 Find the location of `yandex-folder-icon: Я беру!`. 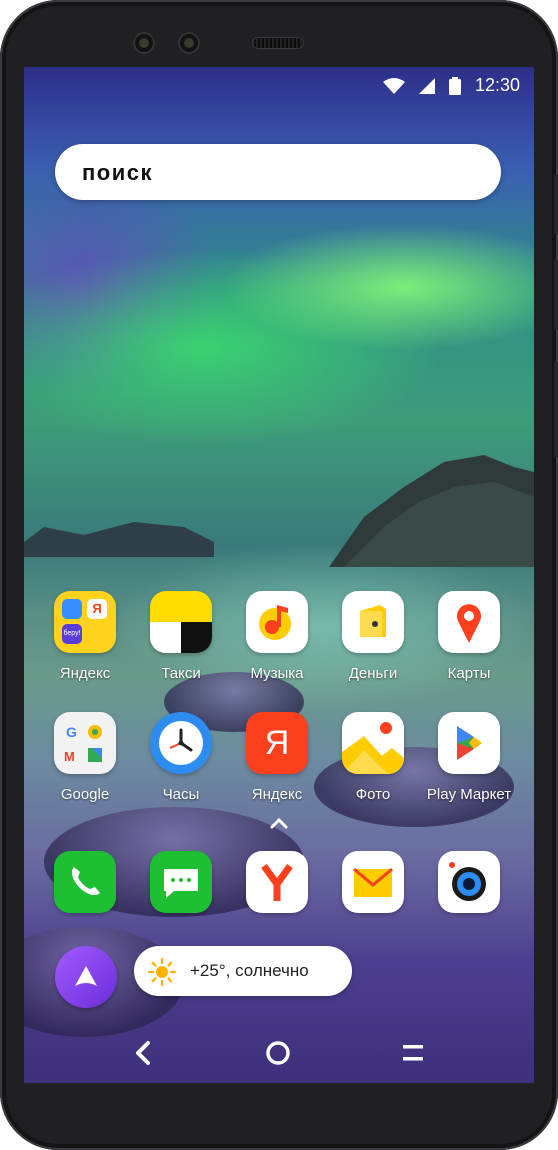

yandex-folder-icon: Я беру! is located at coordinates (85, 622).